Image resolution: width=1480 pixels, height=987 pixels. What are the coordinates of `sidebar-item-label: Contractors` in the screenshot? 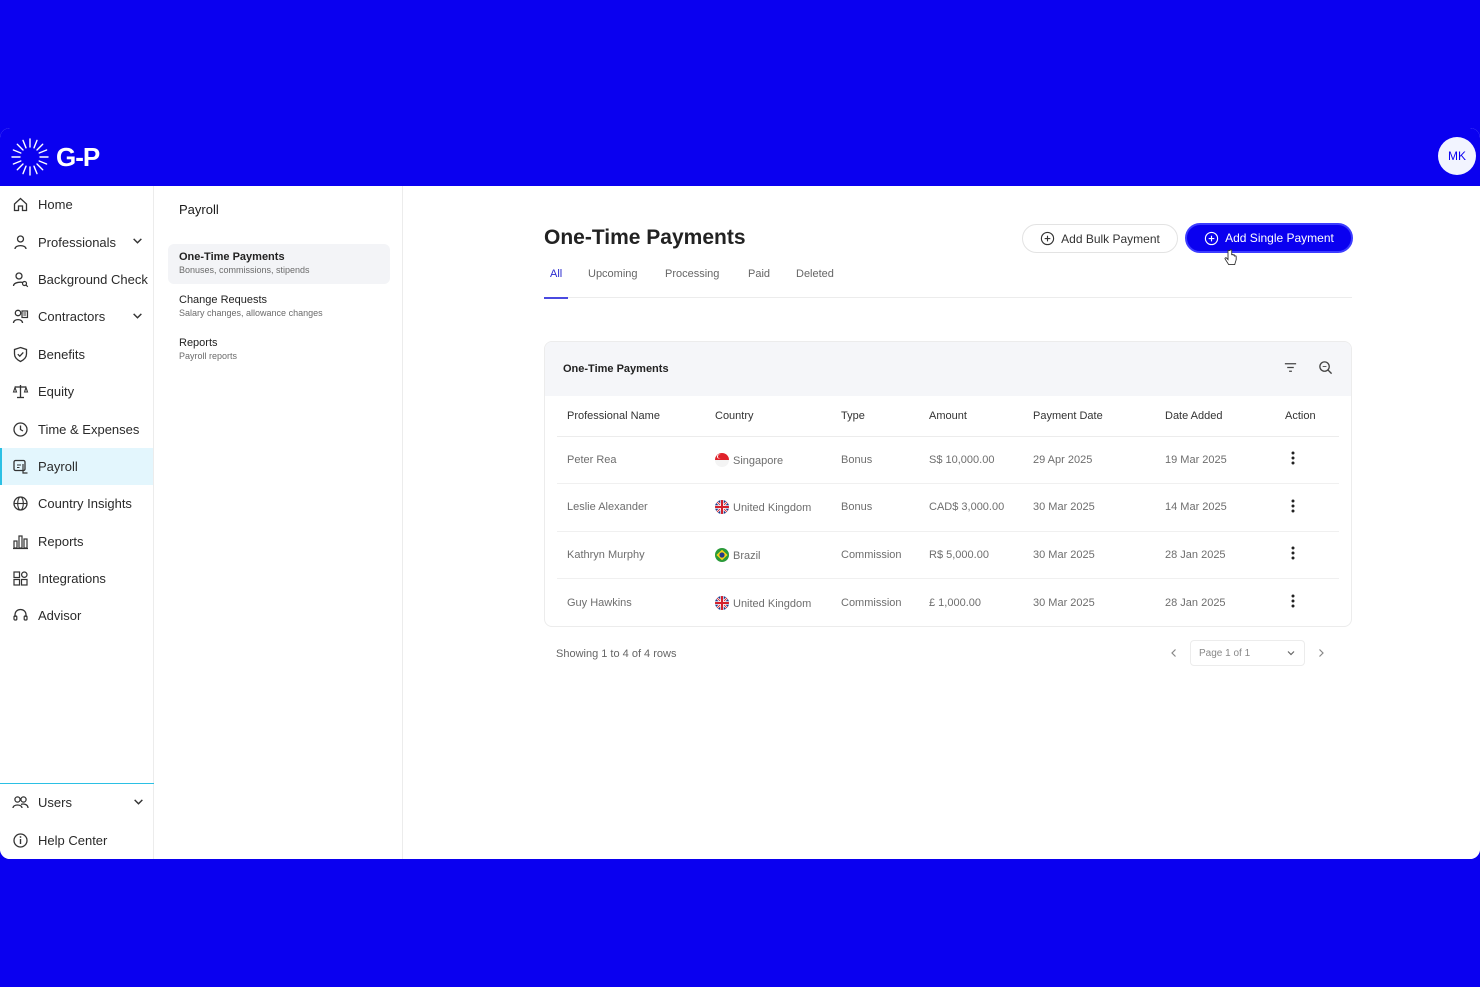 It's located at (72, 317).